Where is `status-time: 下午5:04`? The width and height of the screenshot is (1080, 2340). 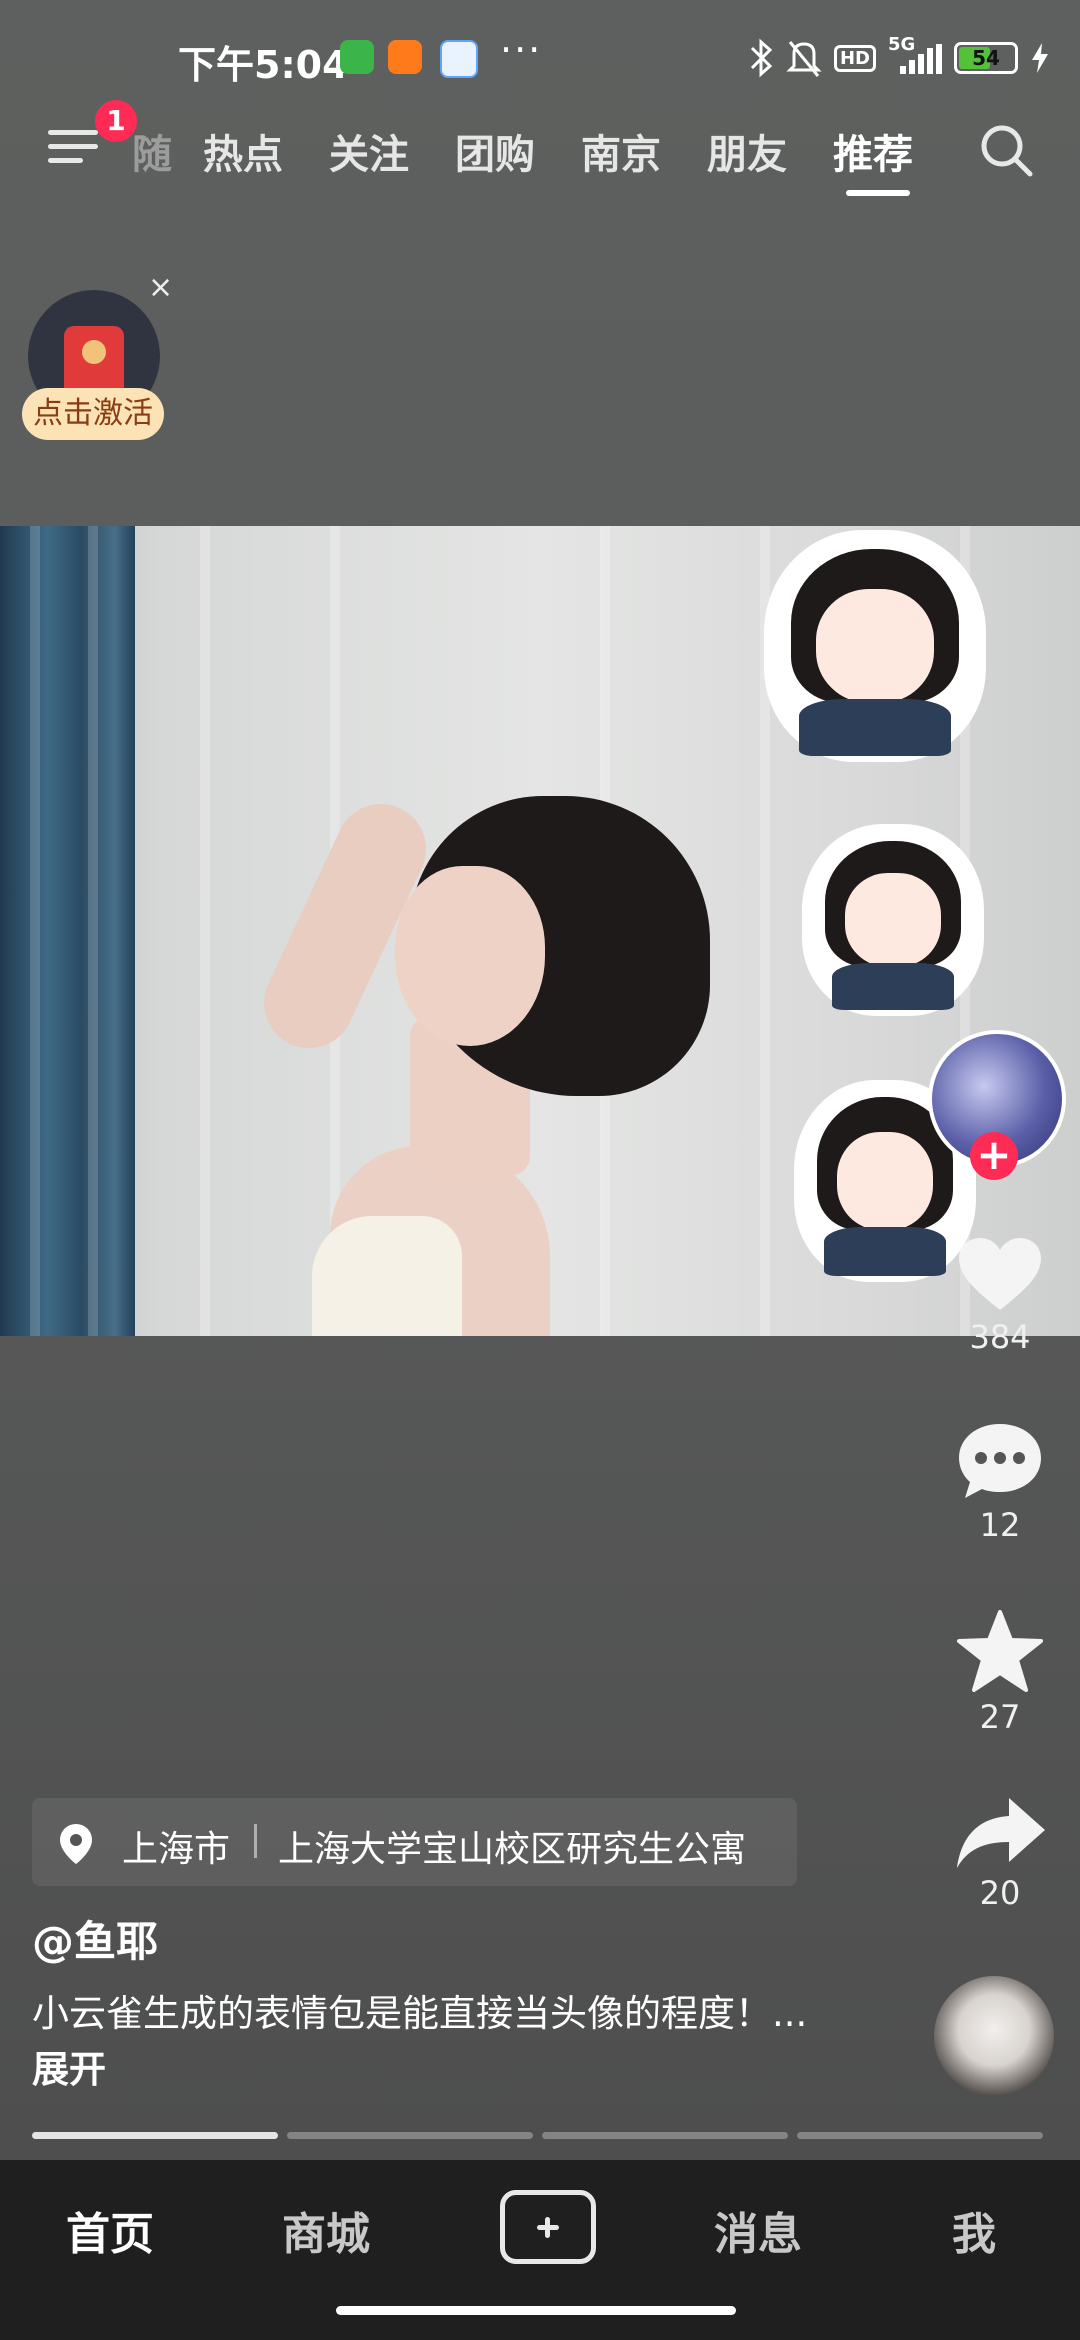
status-time: 下午5:04 is located at coordinates (263, 65).